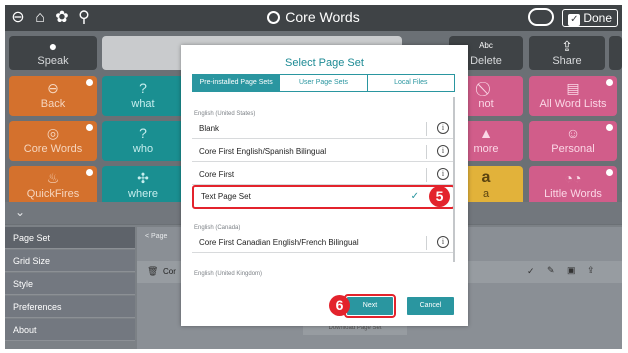  I want to click on step-callout-6: 6, so click(339, 305).